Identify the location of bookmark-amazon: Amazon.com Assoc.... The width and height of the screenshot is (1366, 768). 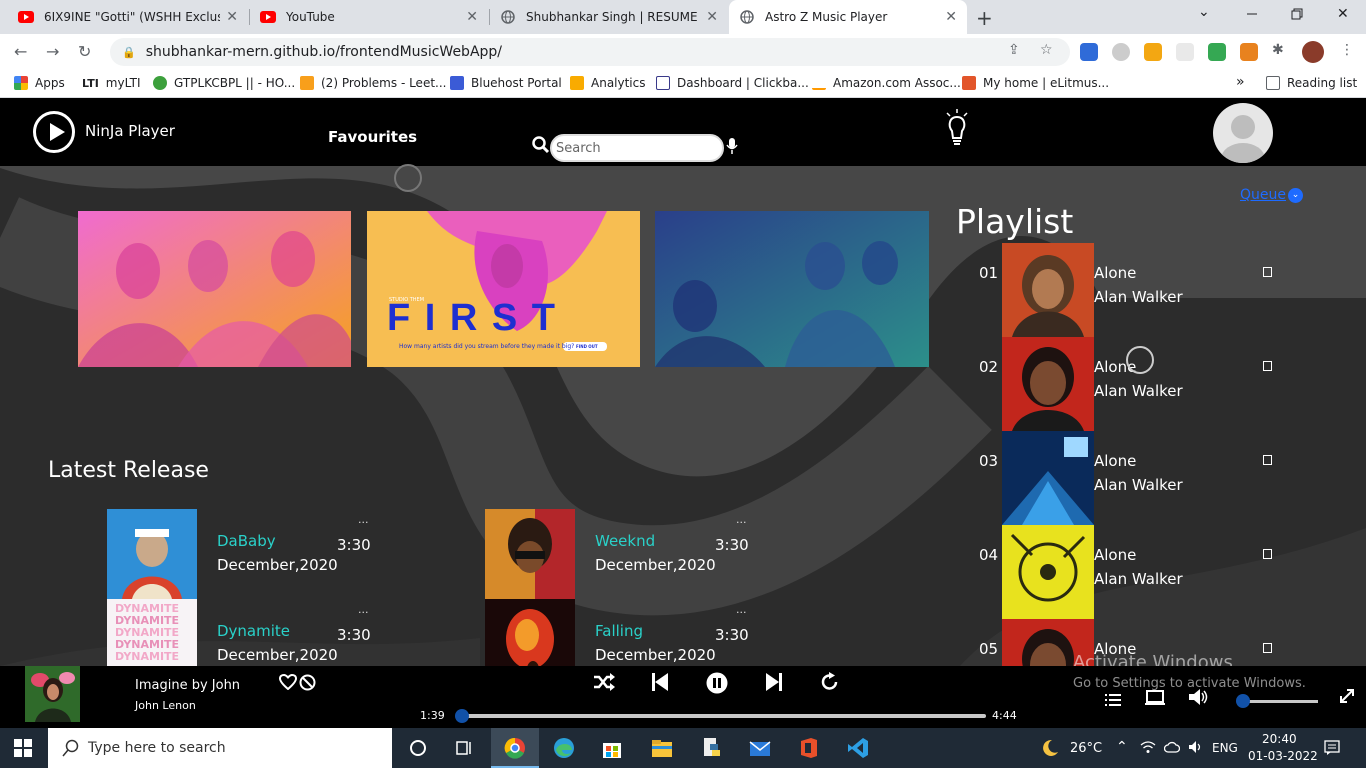
(886, 83).